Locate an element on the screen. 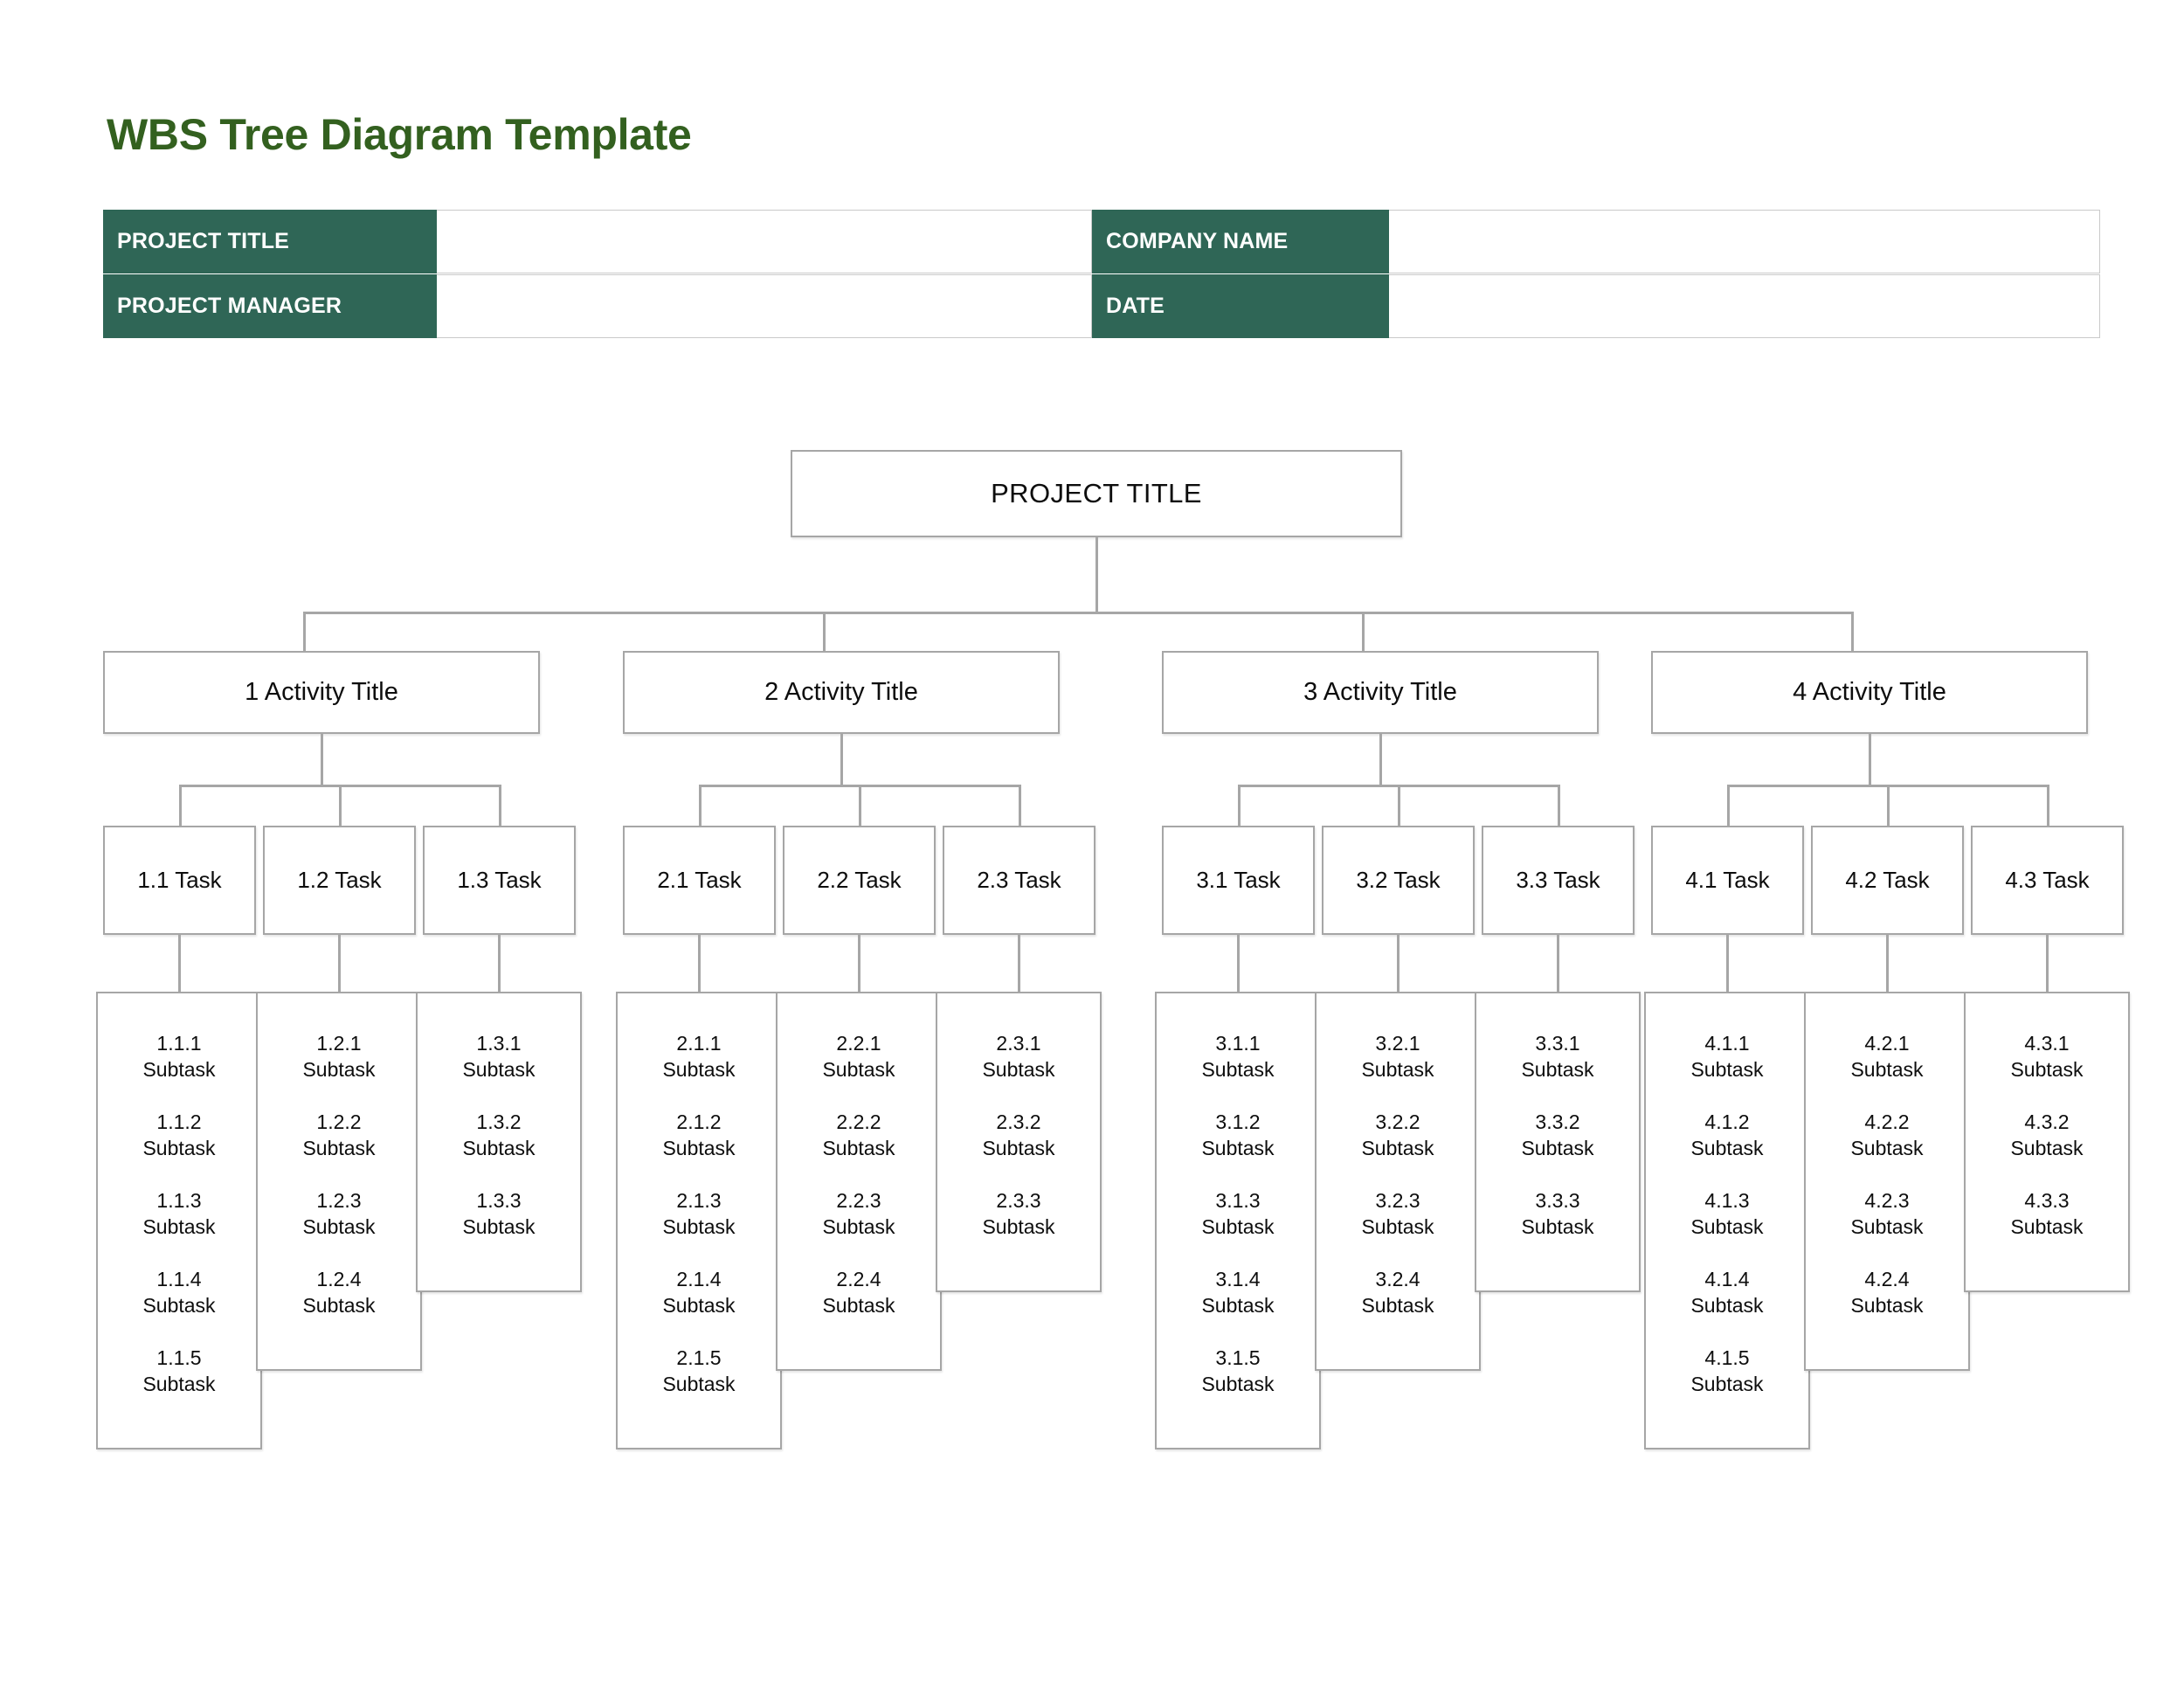  subtask-item: 2.2.2 Subtask is located at coordinates (859, 1135).